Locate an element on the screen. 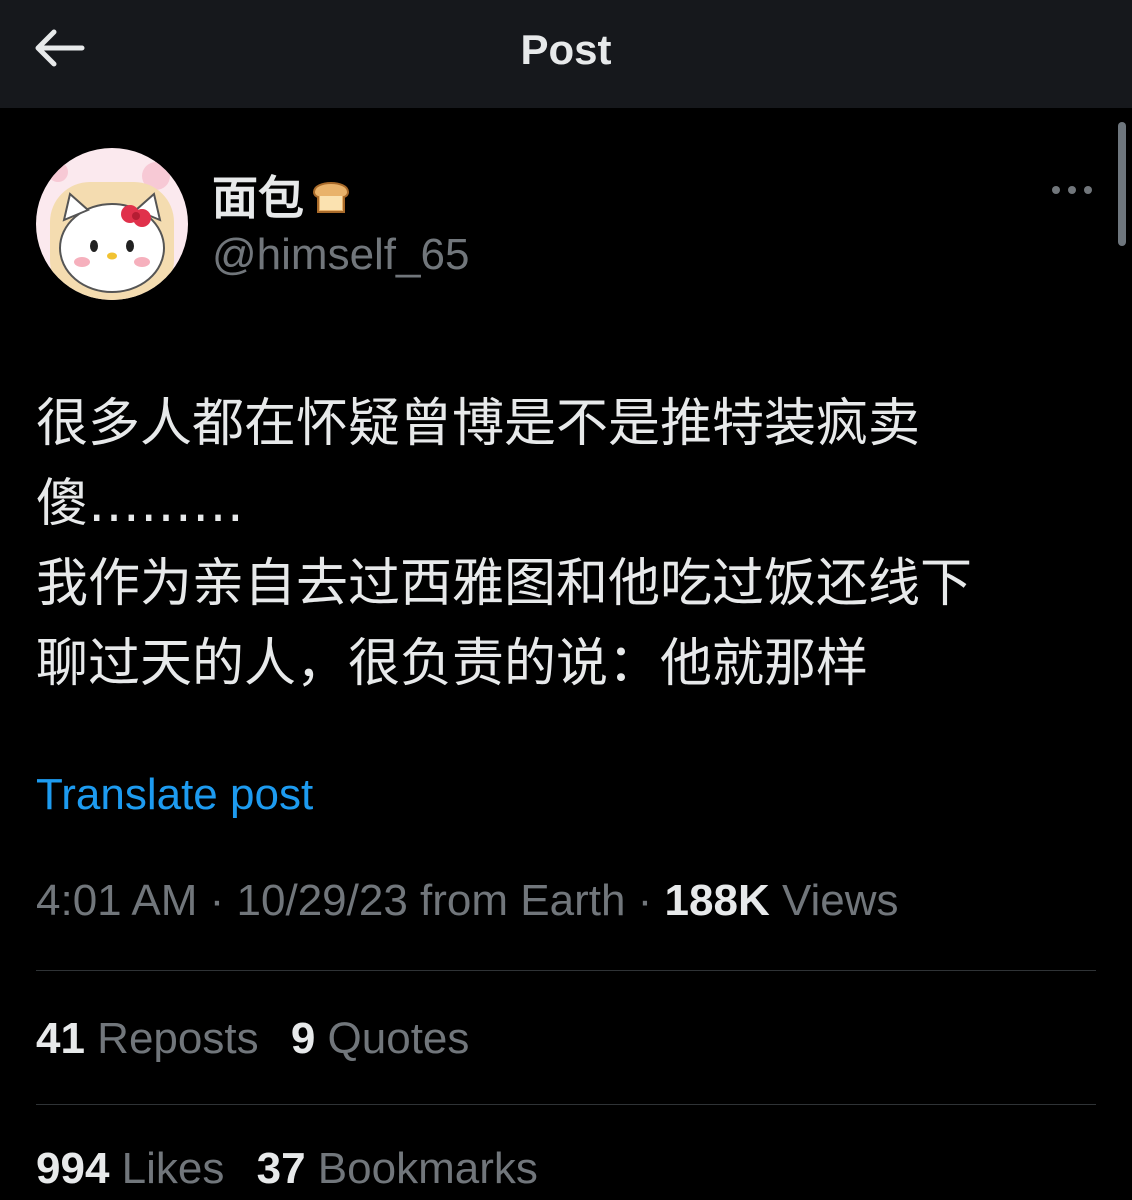 This screenshot has width=1132, height=1200. likes-stat: 994 Likes is located at coordinates (130, 1168).